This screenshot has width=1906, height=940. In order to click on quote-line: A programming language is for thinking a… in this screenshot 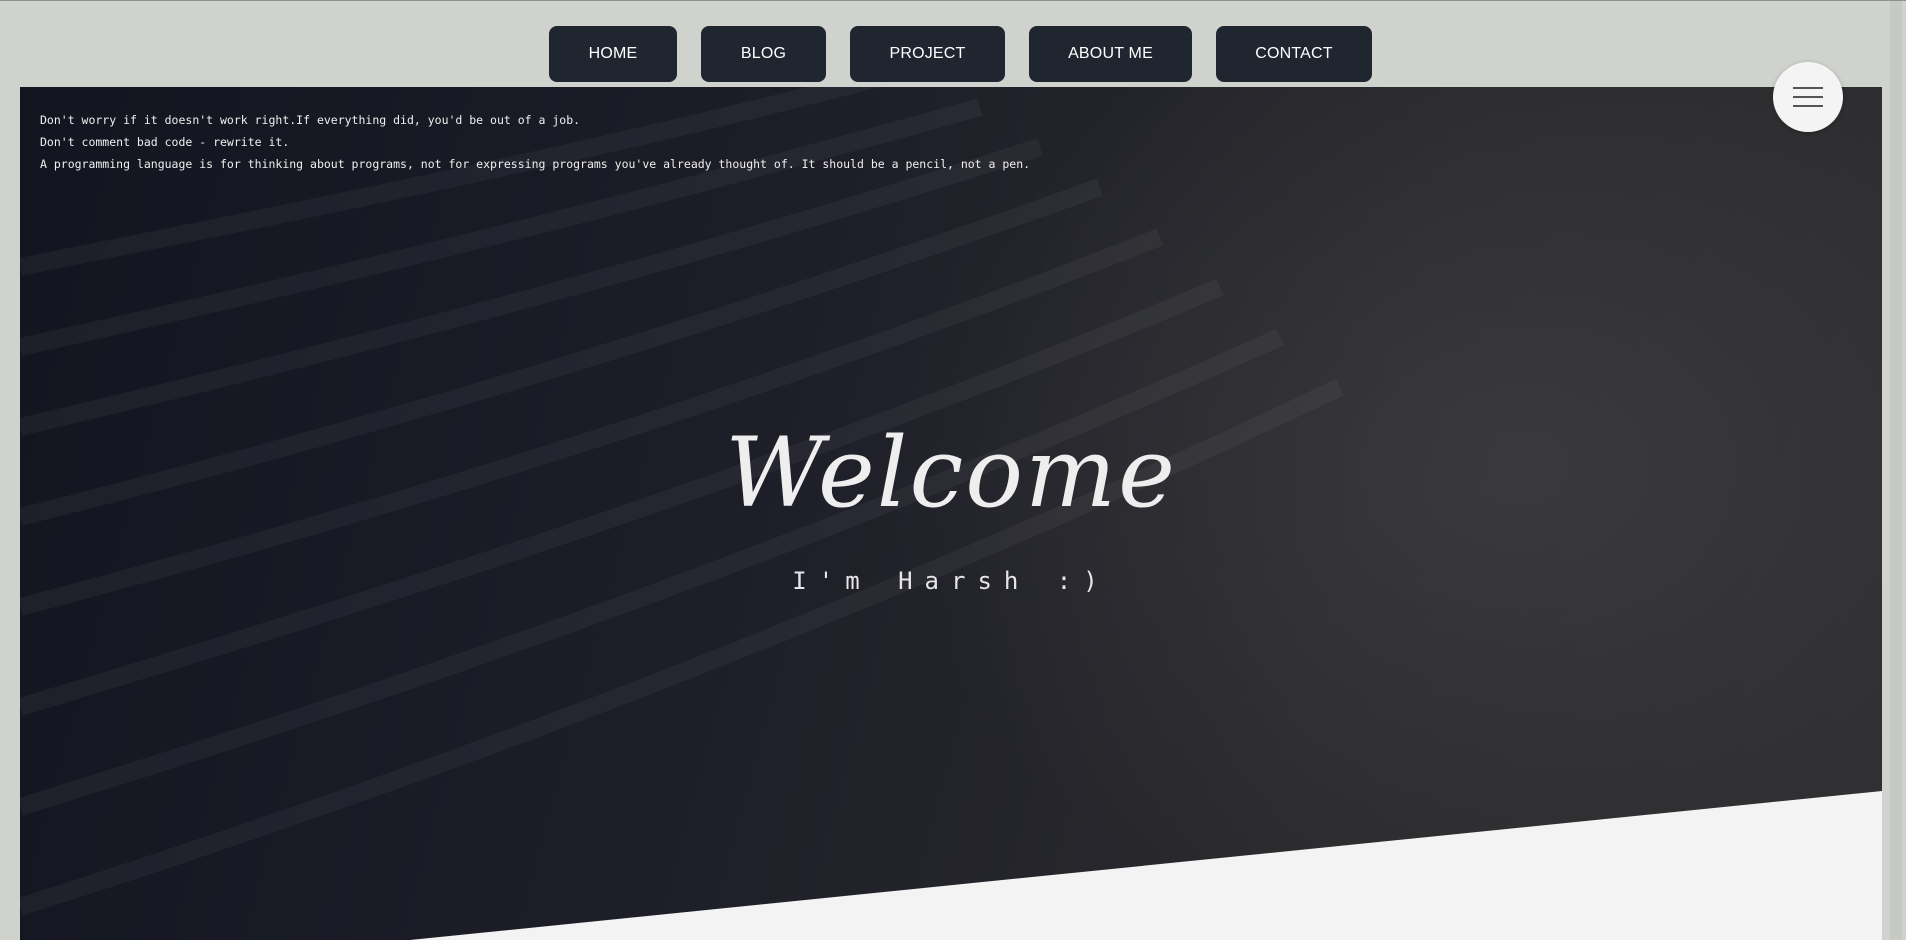, I will do `click(535, 164)`.